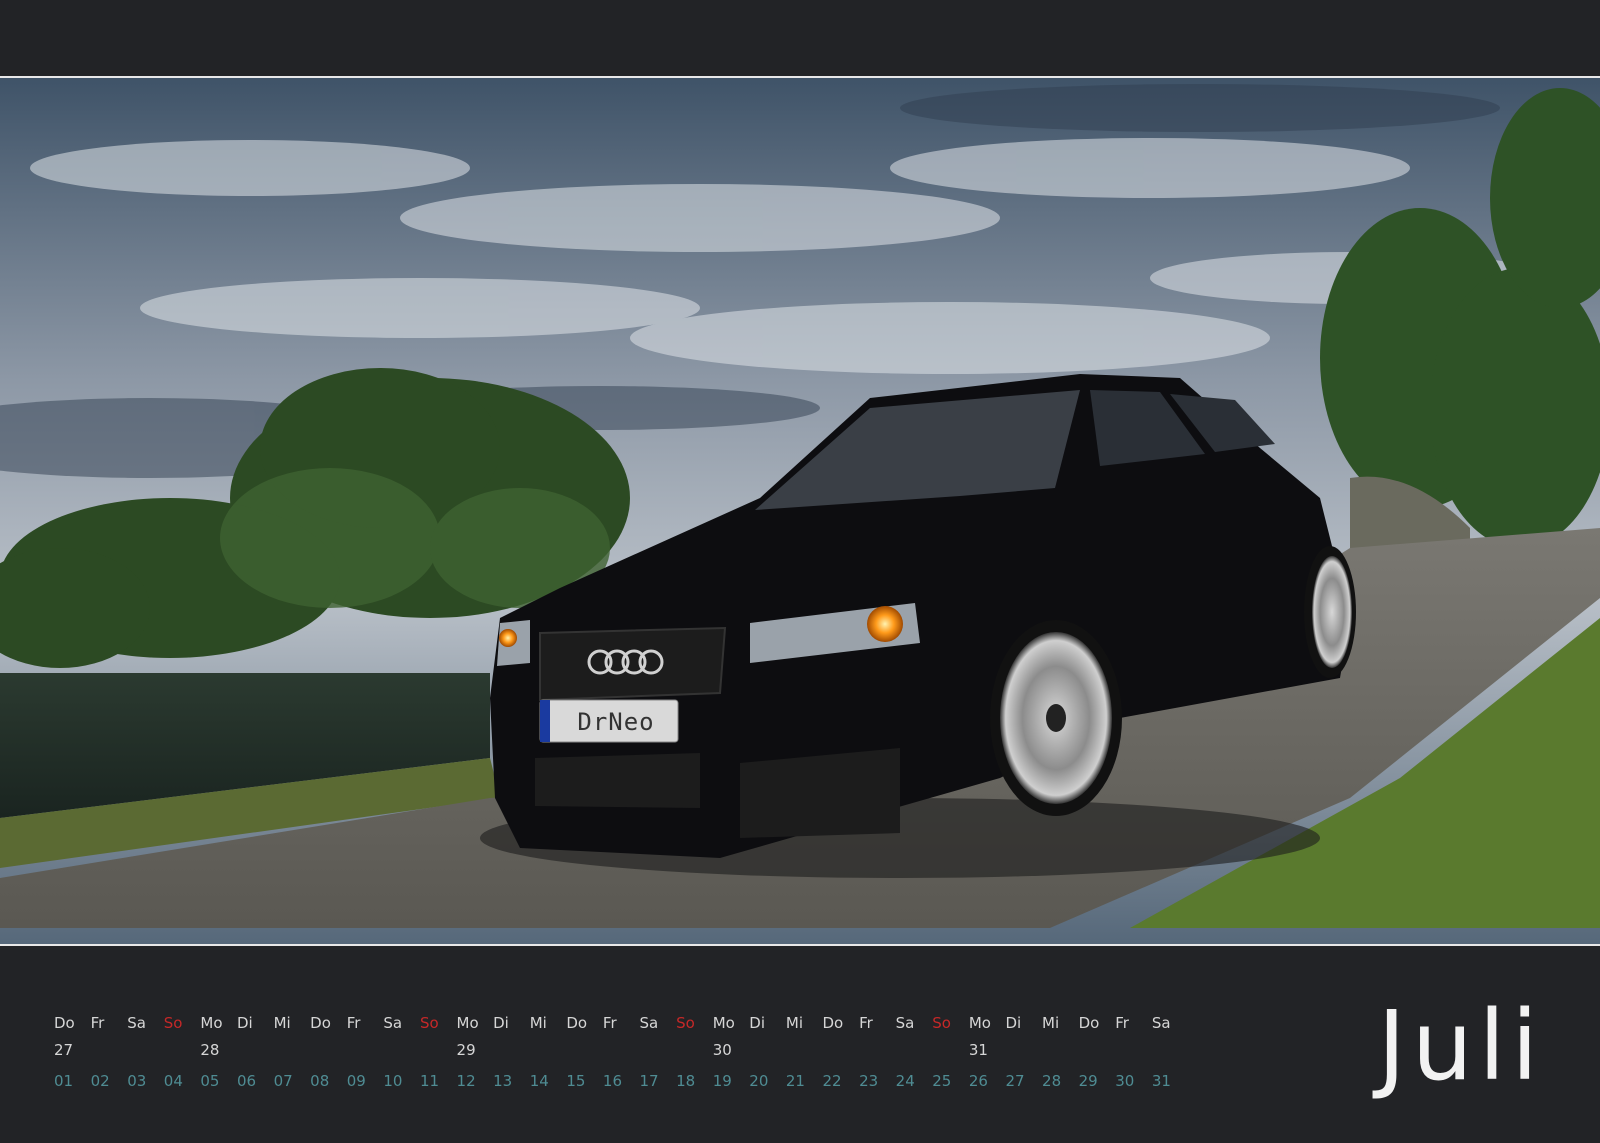 Image resolution: width=1600 pixels, height=1143 pixels. Describe the element at coordinates (1460, 1046) in the screenshot. I see `month-title: Juli` at that location.